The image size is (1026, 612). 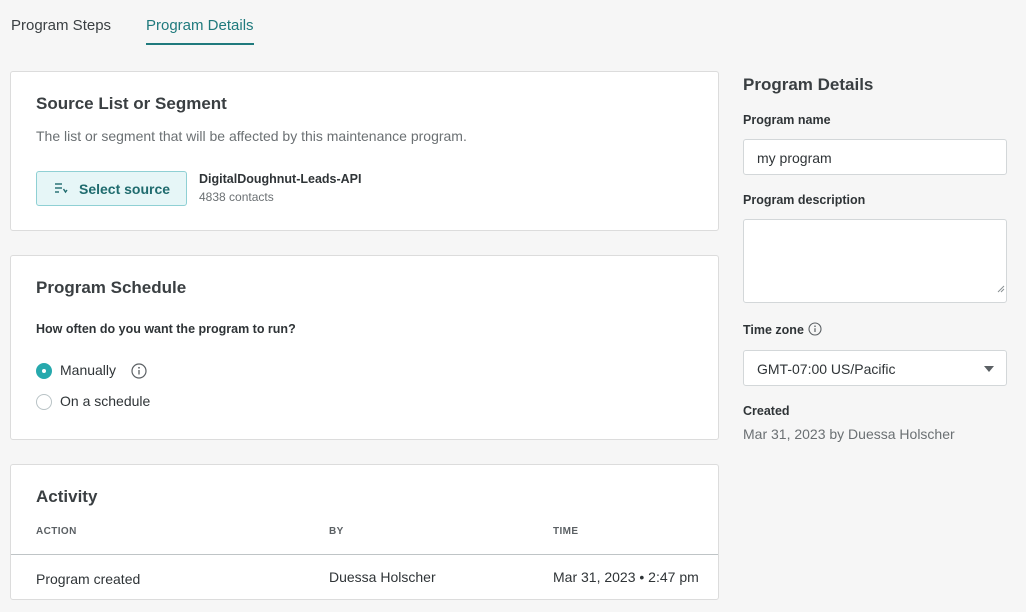 I want to click on tab-program-steps: Program Steps, so click(x=61, y=25).